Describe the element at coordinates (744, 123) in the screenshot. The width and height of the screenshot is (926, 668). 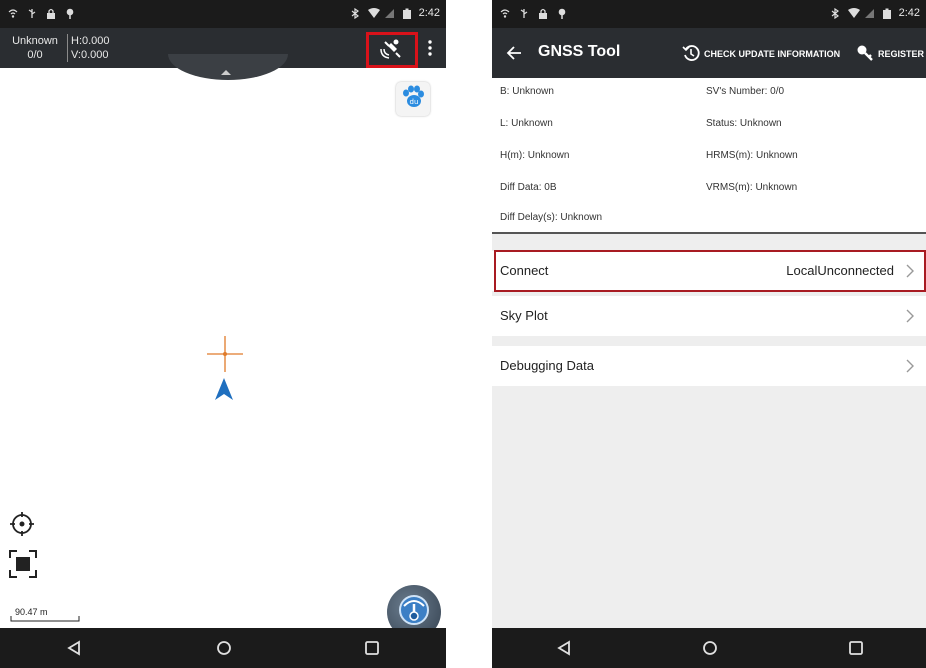
I see `fix-status: Status: Unknown` at that location.